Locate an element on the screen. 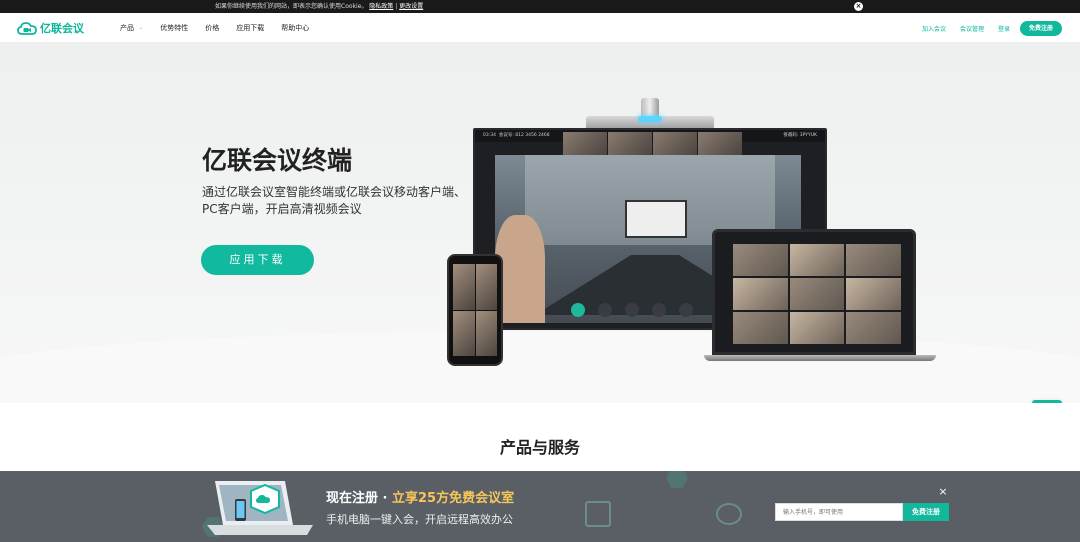  nav-item-products: 产品 ⌄ is located at coordinates (131, 28).